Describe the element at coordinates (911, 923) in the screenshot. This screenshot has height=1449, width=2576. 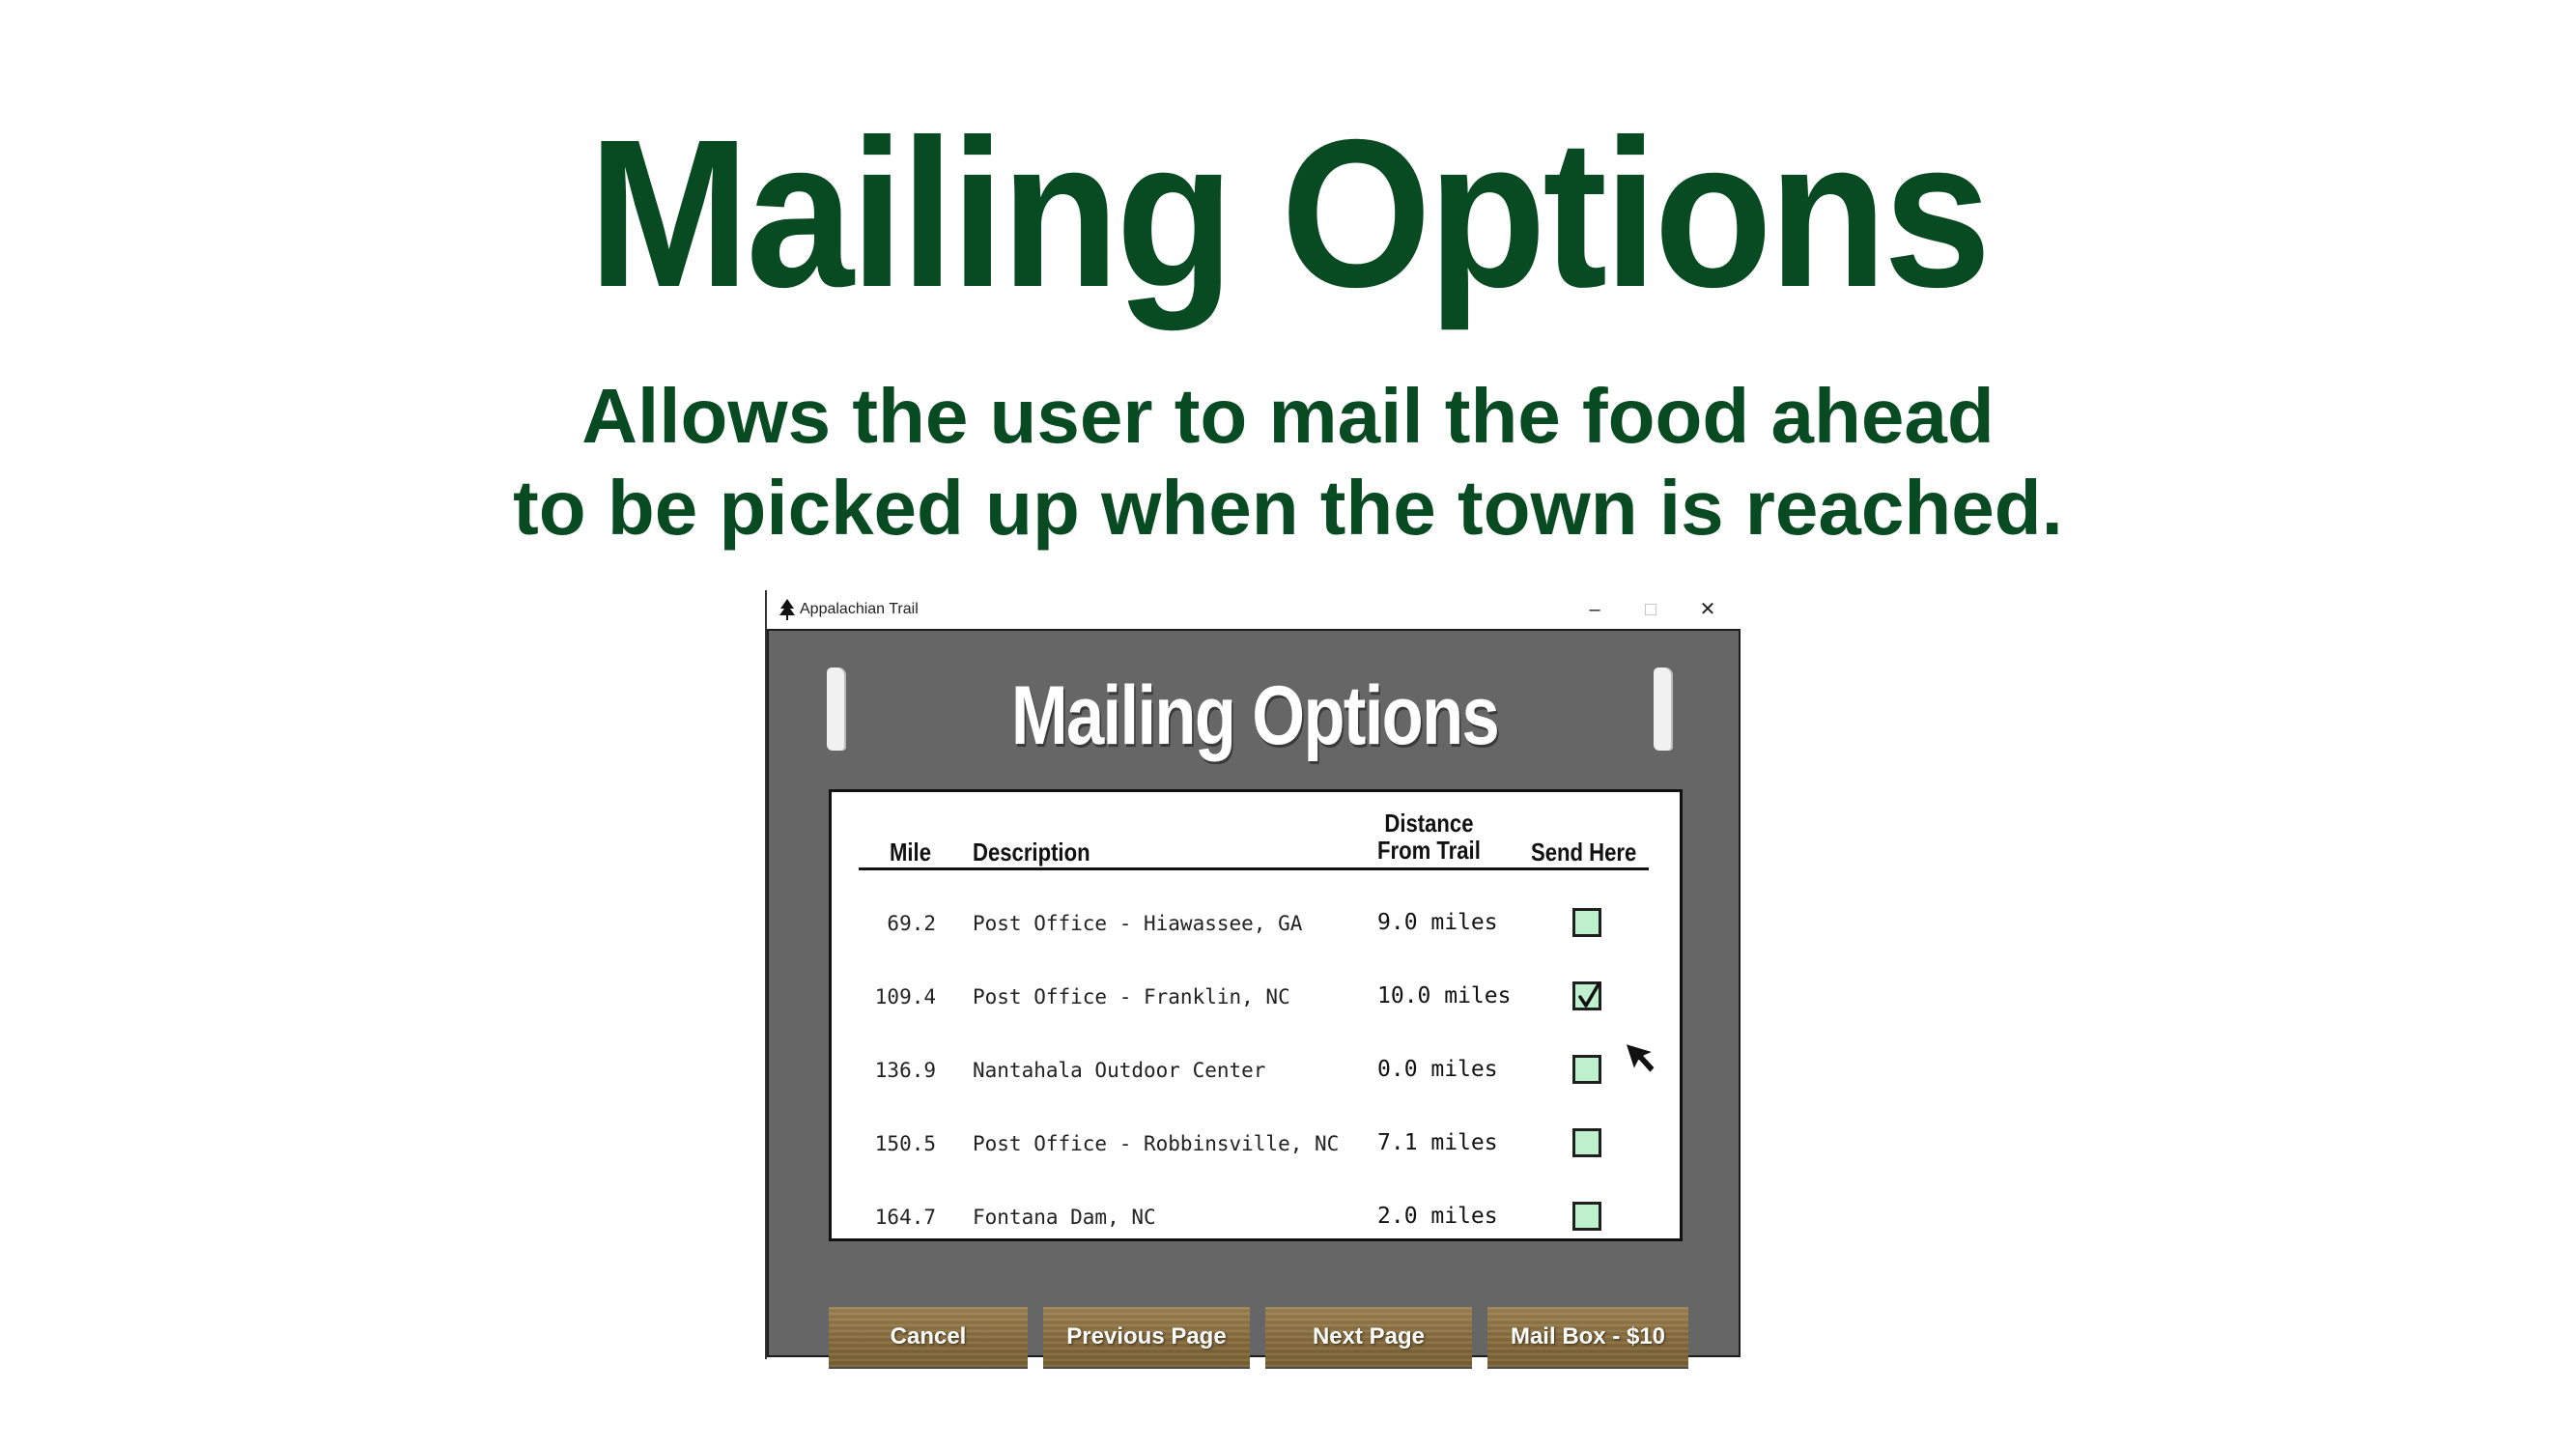
I see `row-mile: 69.2` at that location.